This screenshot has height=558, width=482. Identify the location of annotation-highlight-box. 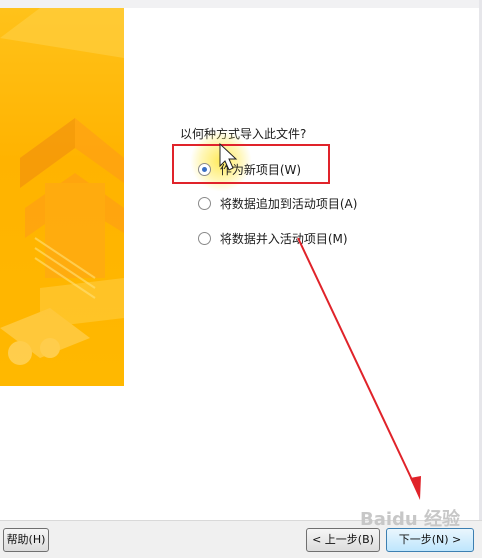
(251, 164).